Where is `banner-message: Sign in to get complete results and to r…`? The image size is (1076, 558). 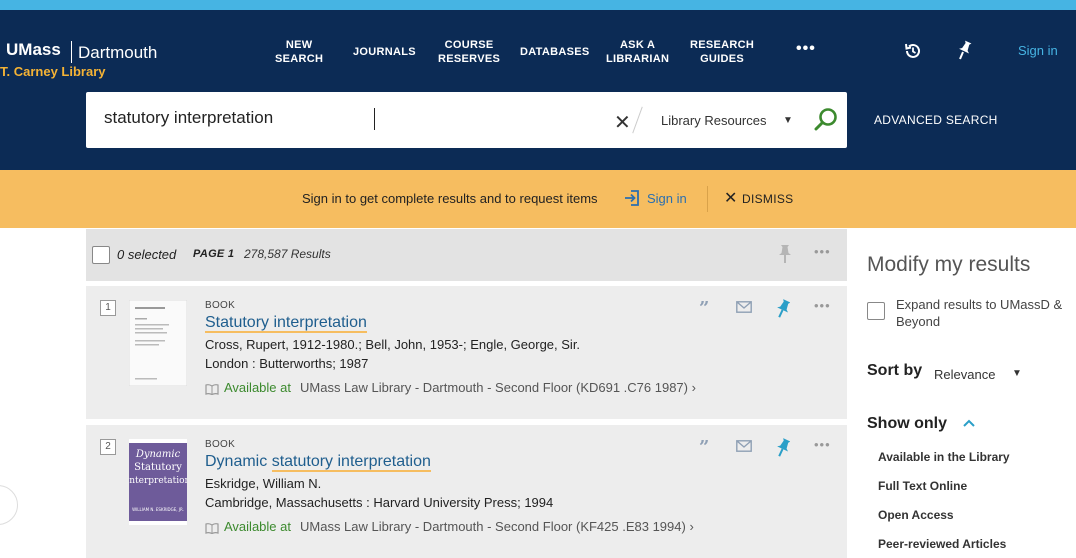
banner-message: Sign in to get complete results and to r… is located at coordinates (450, 198).